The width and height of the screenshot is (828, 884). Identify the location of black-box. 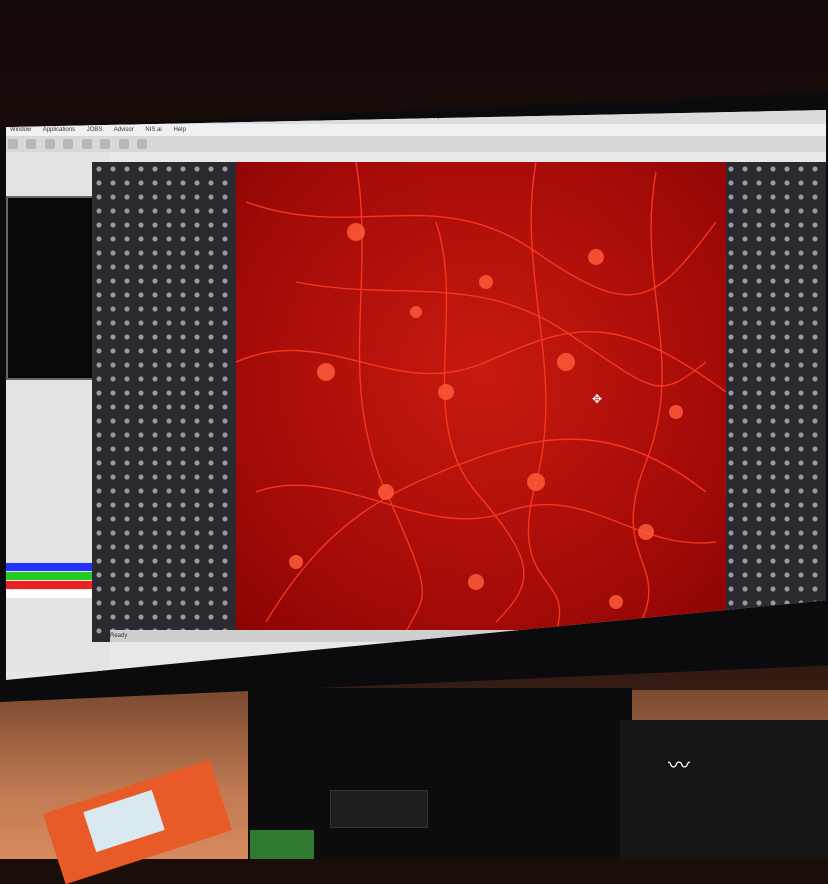
(724, 789).